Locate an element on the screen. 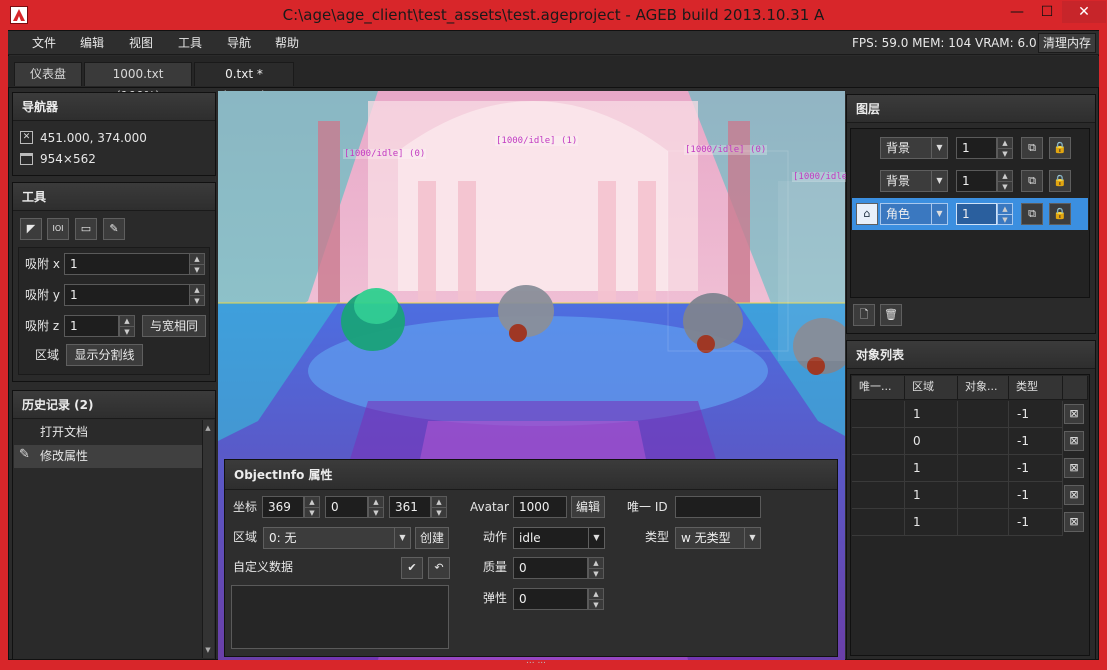 This screenshot has width=1107, height=670. edit-avatar-button: 编辑 is located at coordinates (588, 507).